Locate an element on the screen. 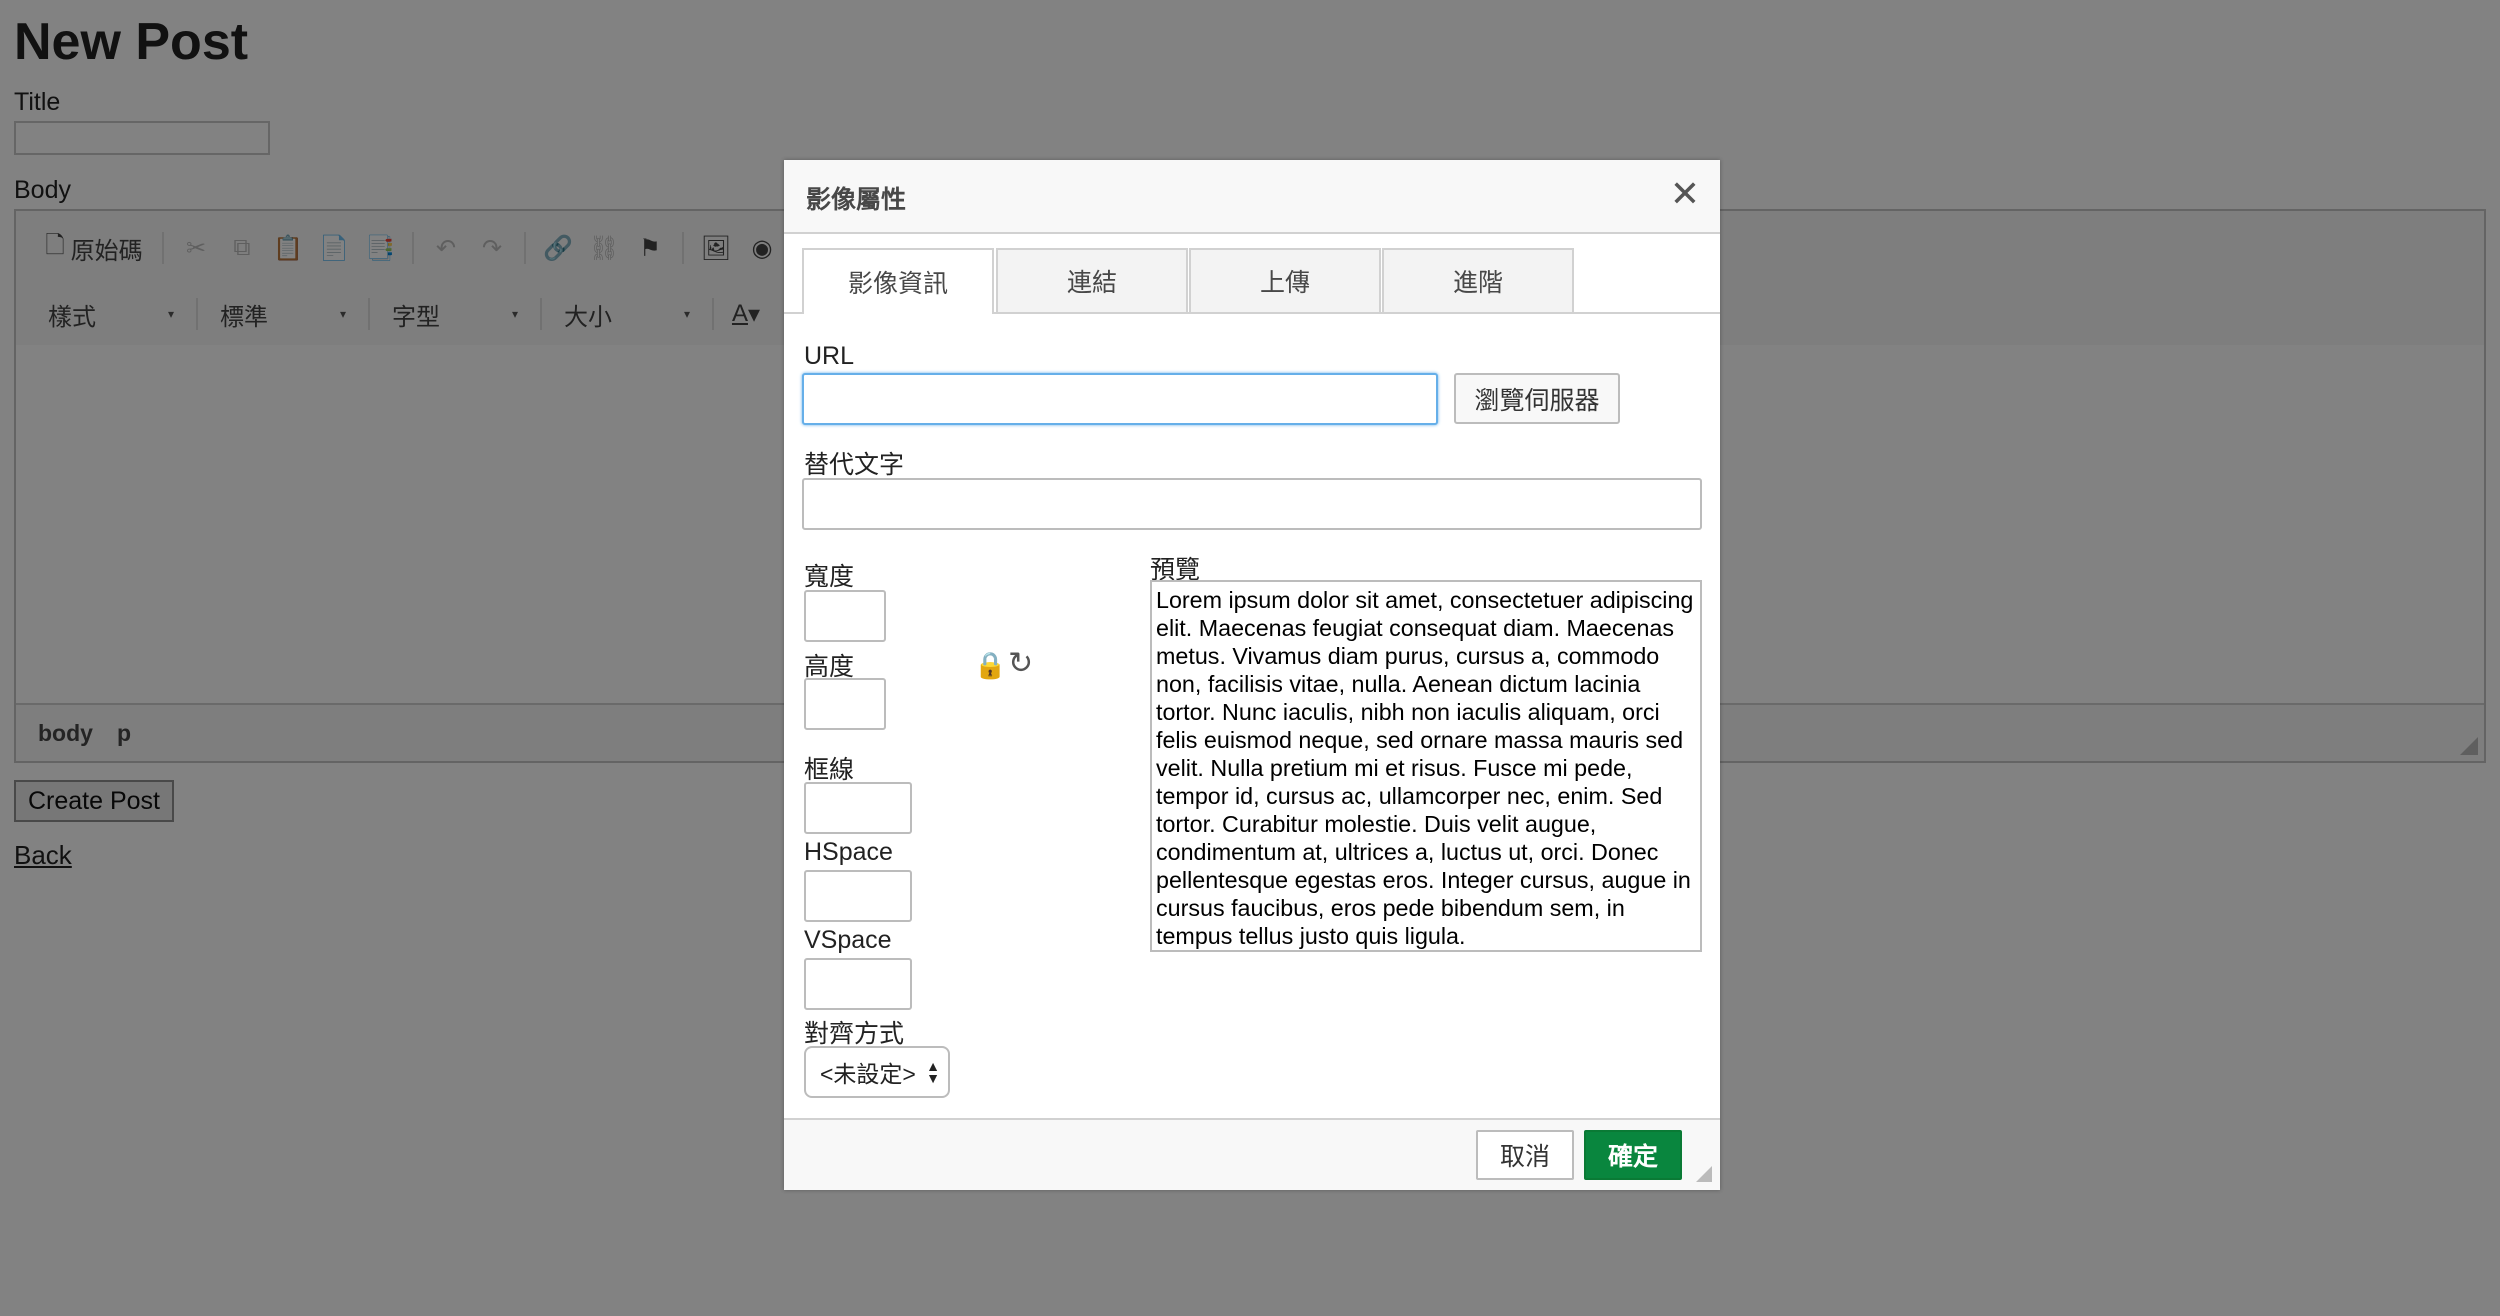 The width and height of the screenshot is (2500, 1316). tab-image-info: 影像資訊 is located at coordinates (898, 281).